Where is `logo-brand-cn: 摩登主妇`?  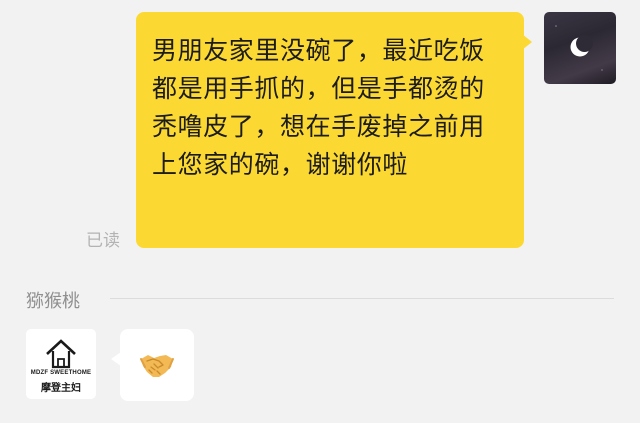
logo-brand-cn: 摩登主妇 is located at coordinates (61, 388).